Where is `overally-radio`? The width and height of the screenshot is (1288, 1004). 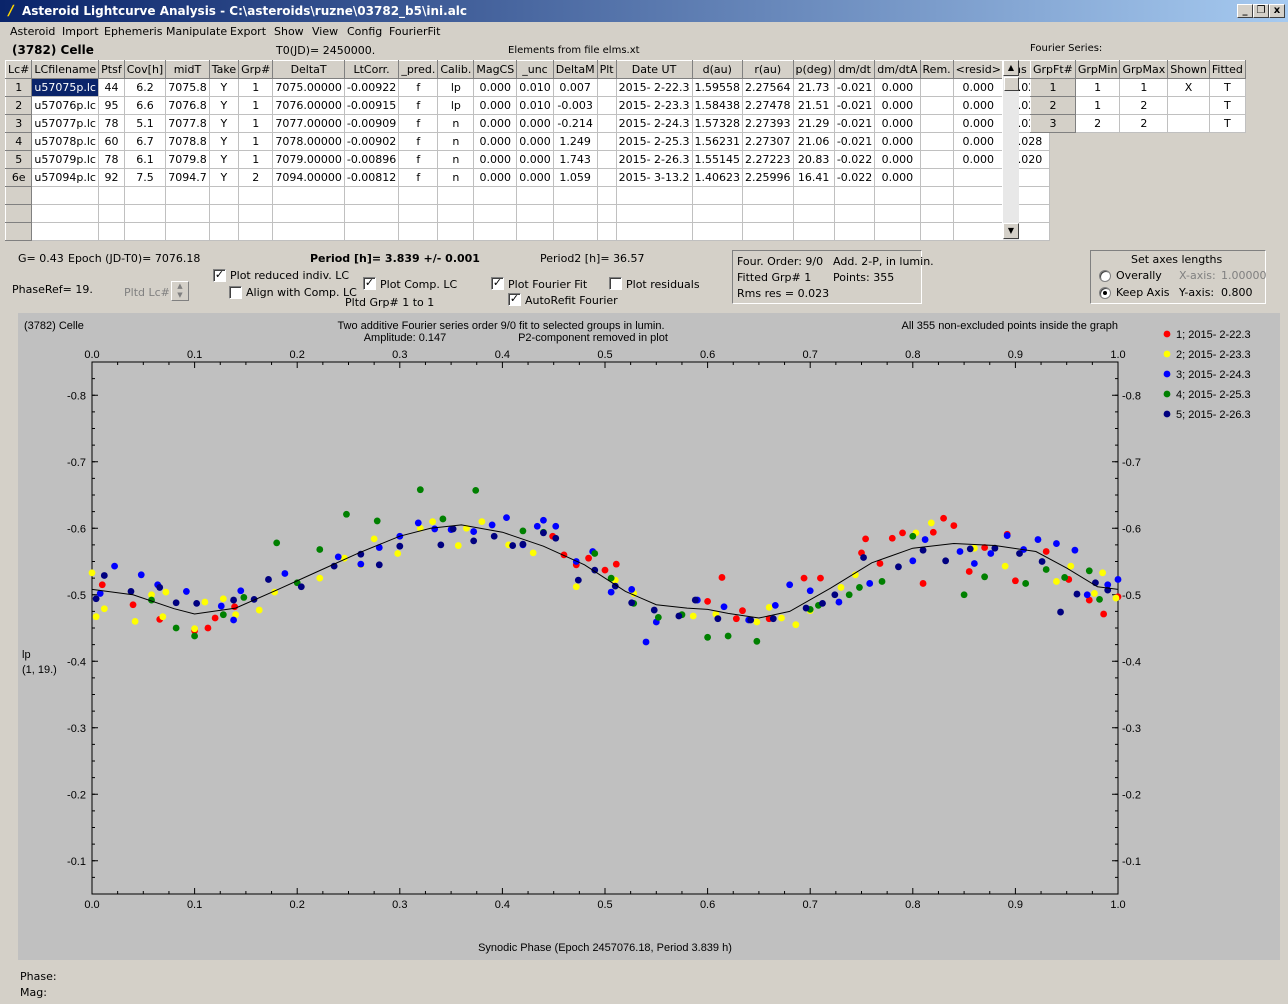
overally-radio is located at coordinates (1105, 276).